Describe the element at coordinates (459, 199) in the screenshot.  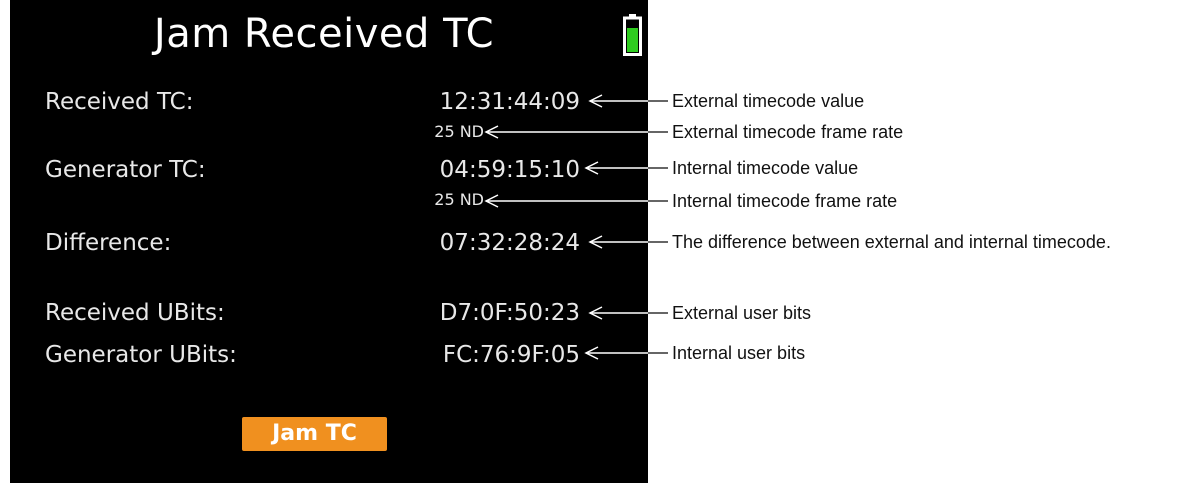
I see `generator-tc-rate: 25 ND` at that location.